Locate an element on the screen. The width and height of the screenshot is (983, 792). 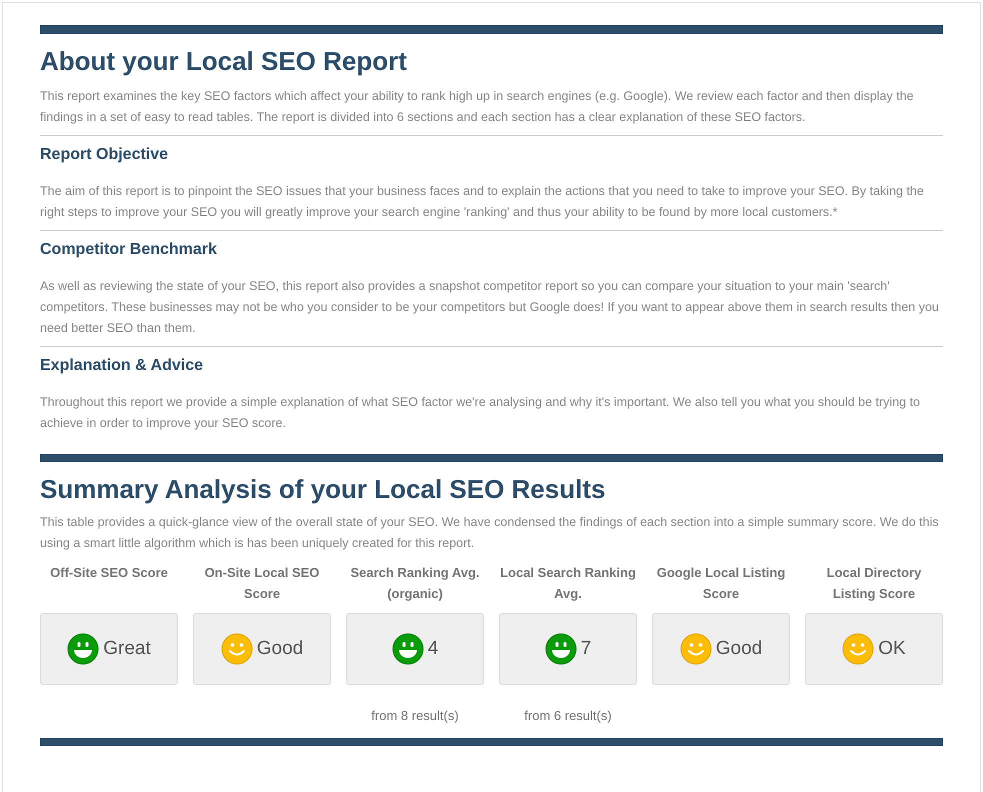
score-value: Great is located at coordinates (127, 648).